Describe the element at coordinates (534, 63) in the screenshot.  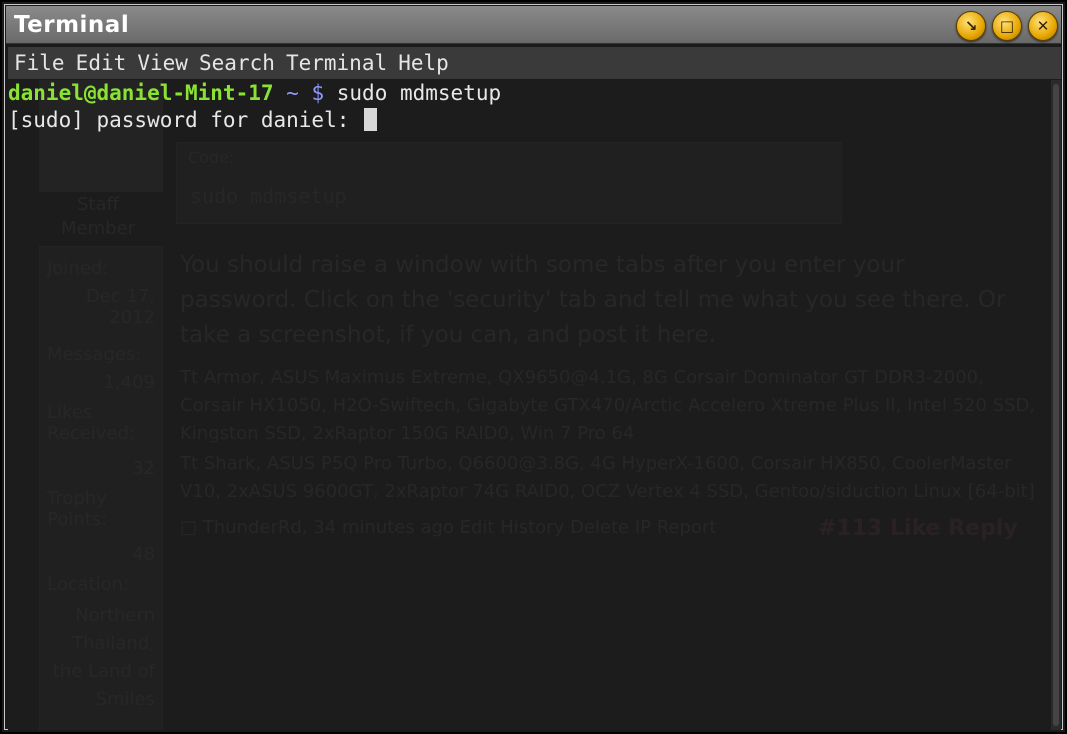
I see `menu-bar: File Edit View Search Terminal Help` at that location.